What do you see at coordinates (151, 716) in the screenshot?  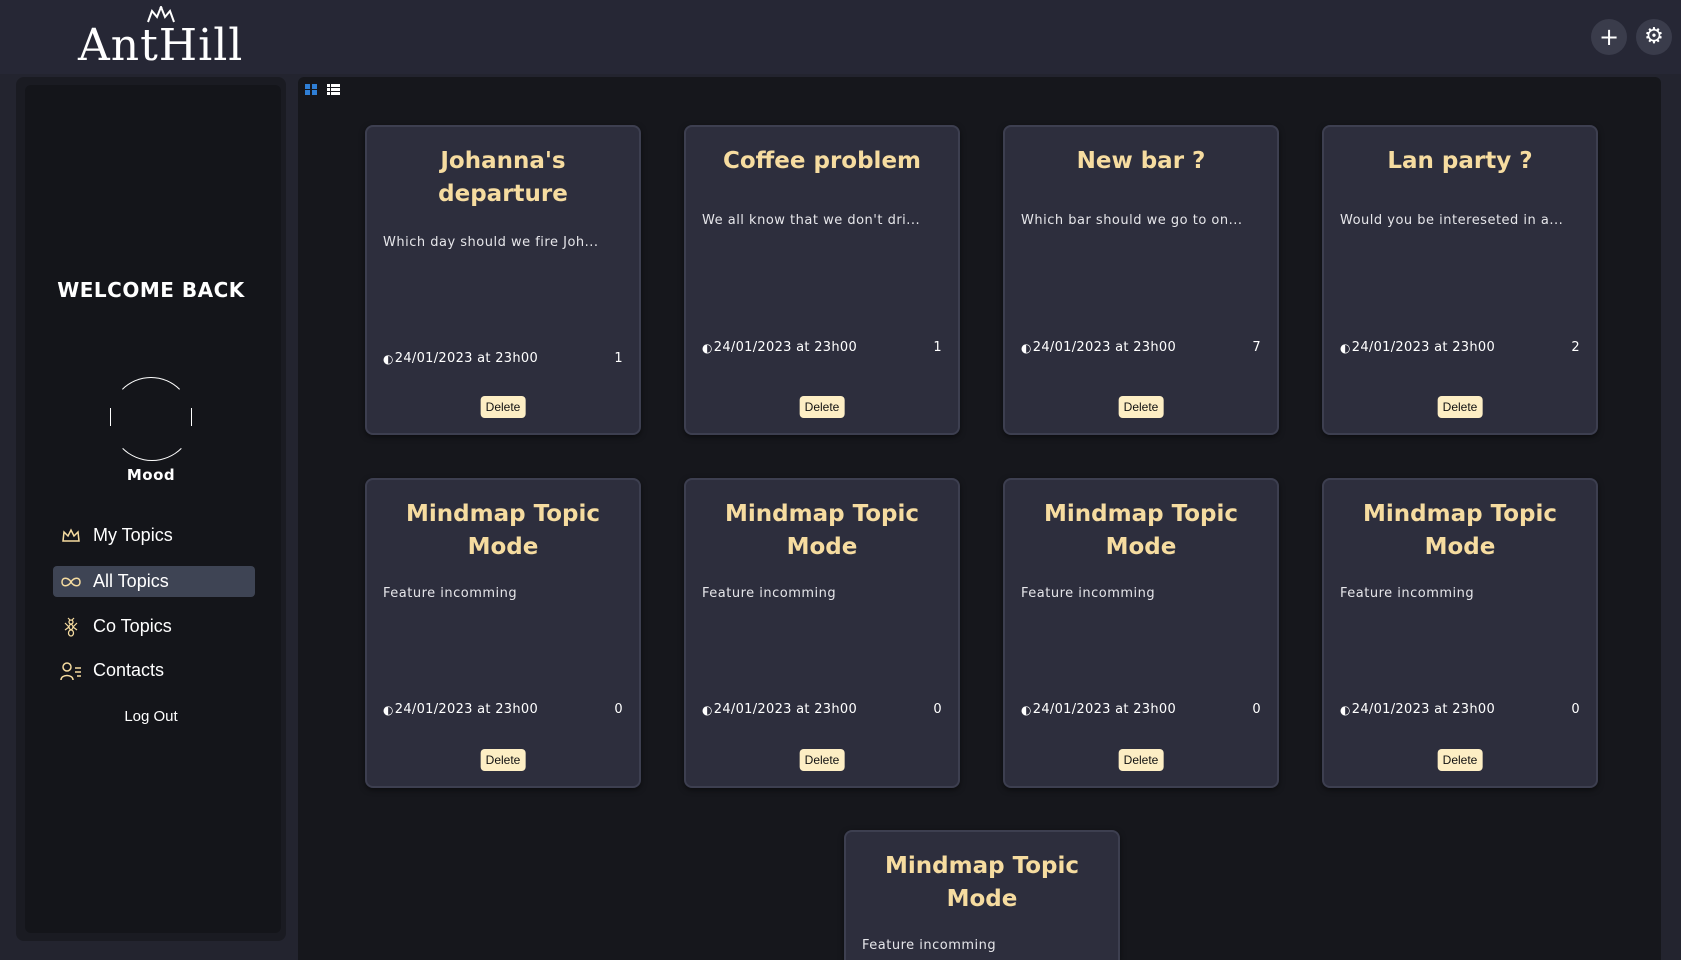 I see `logout-link: Log Out` at bounding box center [151, 716].